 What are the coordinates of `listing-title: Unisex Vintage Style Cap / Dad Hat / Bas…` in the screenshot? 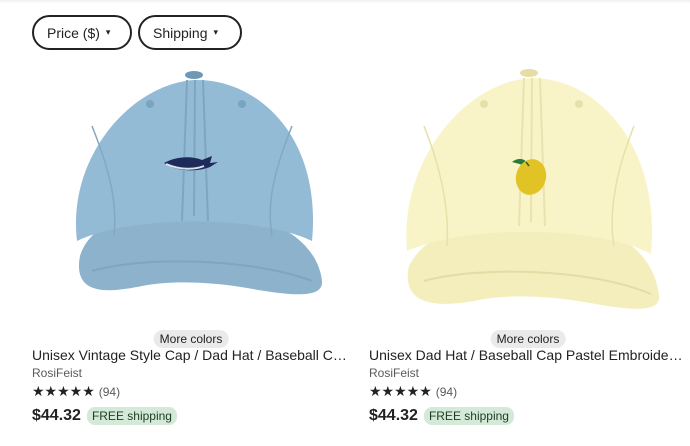 It's located at (191, 355).